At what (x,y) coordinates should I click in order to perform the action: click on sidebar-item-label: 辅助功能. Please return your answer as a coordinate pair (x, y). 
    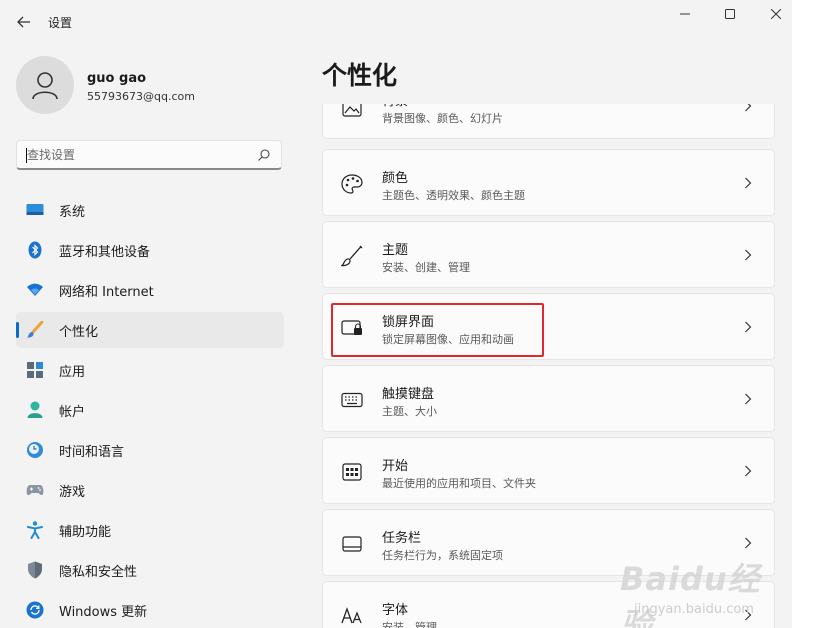
    Looking at the image, I should click on (85, 532).